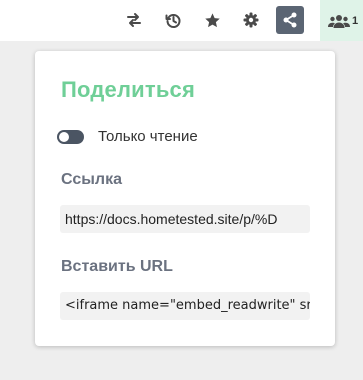  What do you see at coordinates (185, 219) in the screenshot?
I see `link-field: https://docs.hometested.site/p/%D` at bounding box center [185, 219].